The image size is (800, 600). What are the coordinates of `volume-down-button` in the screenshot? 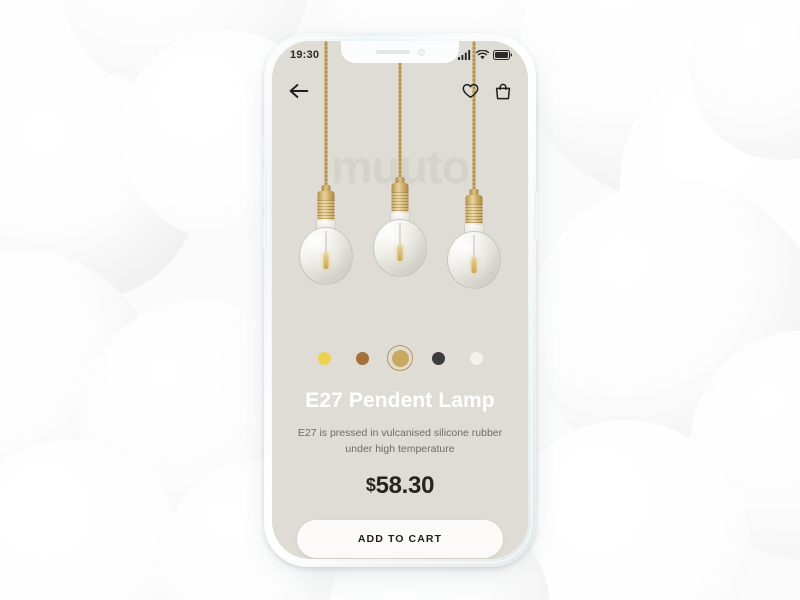 It's located at (263, 234).